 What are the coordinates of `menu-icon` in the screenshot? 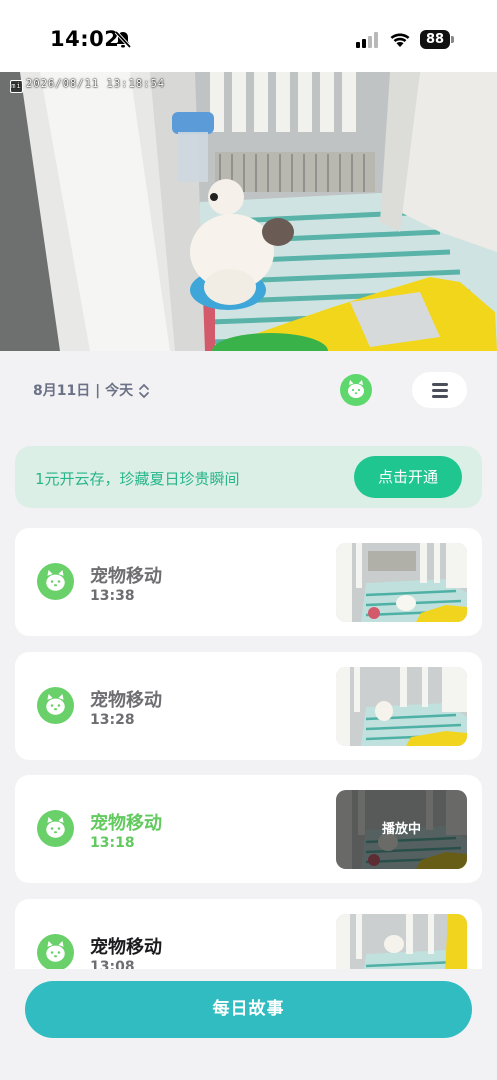 It's located at (439, 390).